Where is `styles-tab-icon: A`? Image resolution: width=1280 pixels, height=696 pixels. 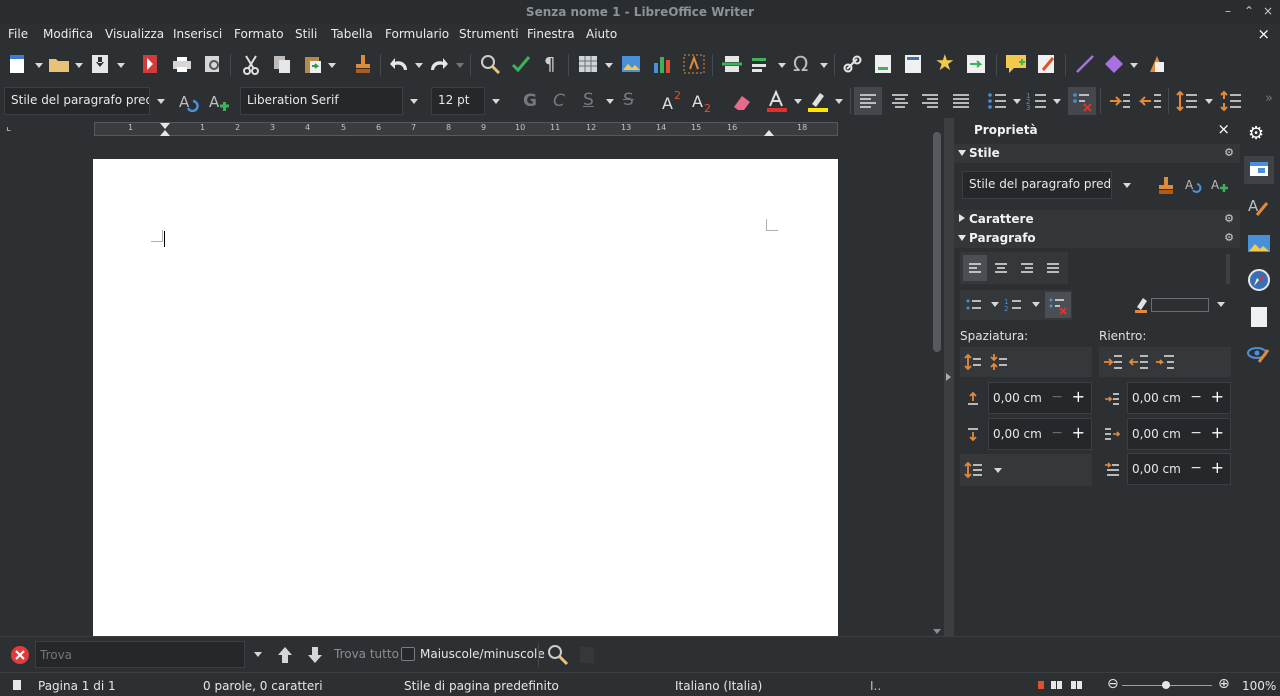
styles-tab-icon: A is located at coordinates (1259, 207).